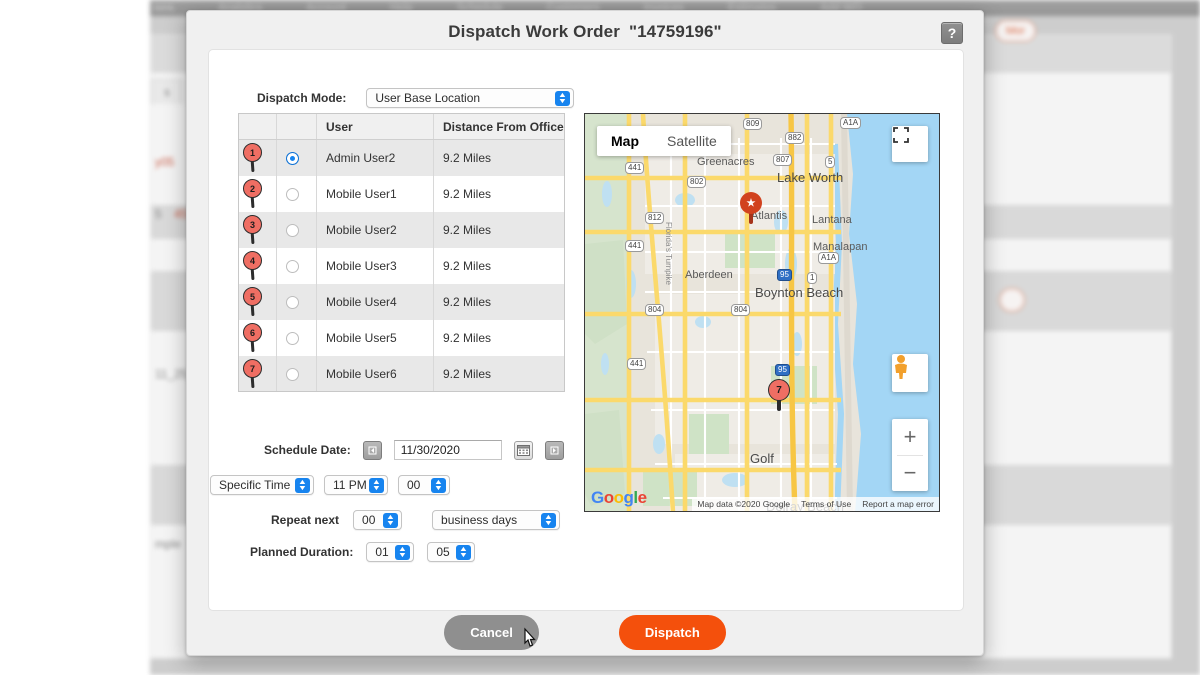 The image size is (1200, 675). Describe the element at coordinates (258, 126) in the screenshot. I see `column-header-pin` at that location.